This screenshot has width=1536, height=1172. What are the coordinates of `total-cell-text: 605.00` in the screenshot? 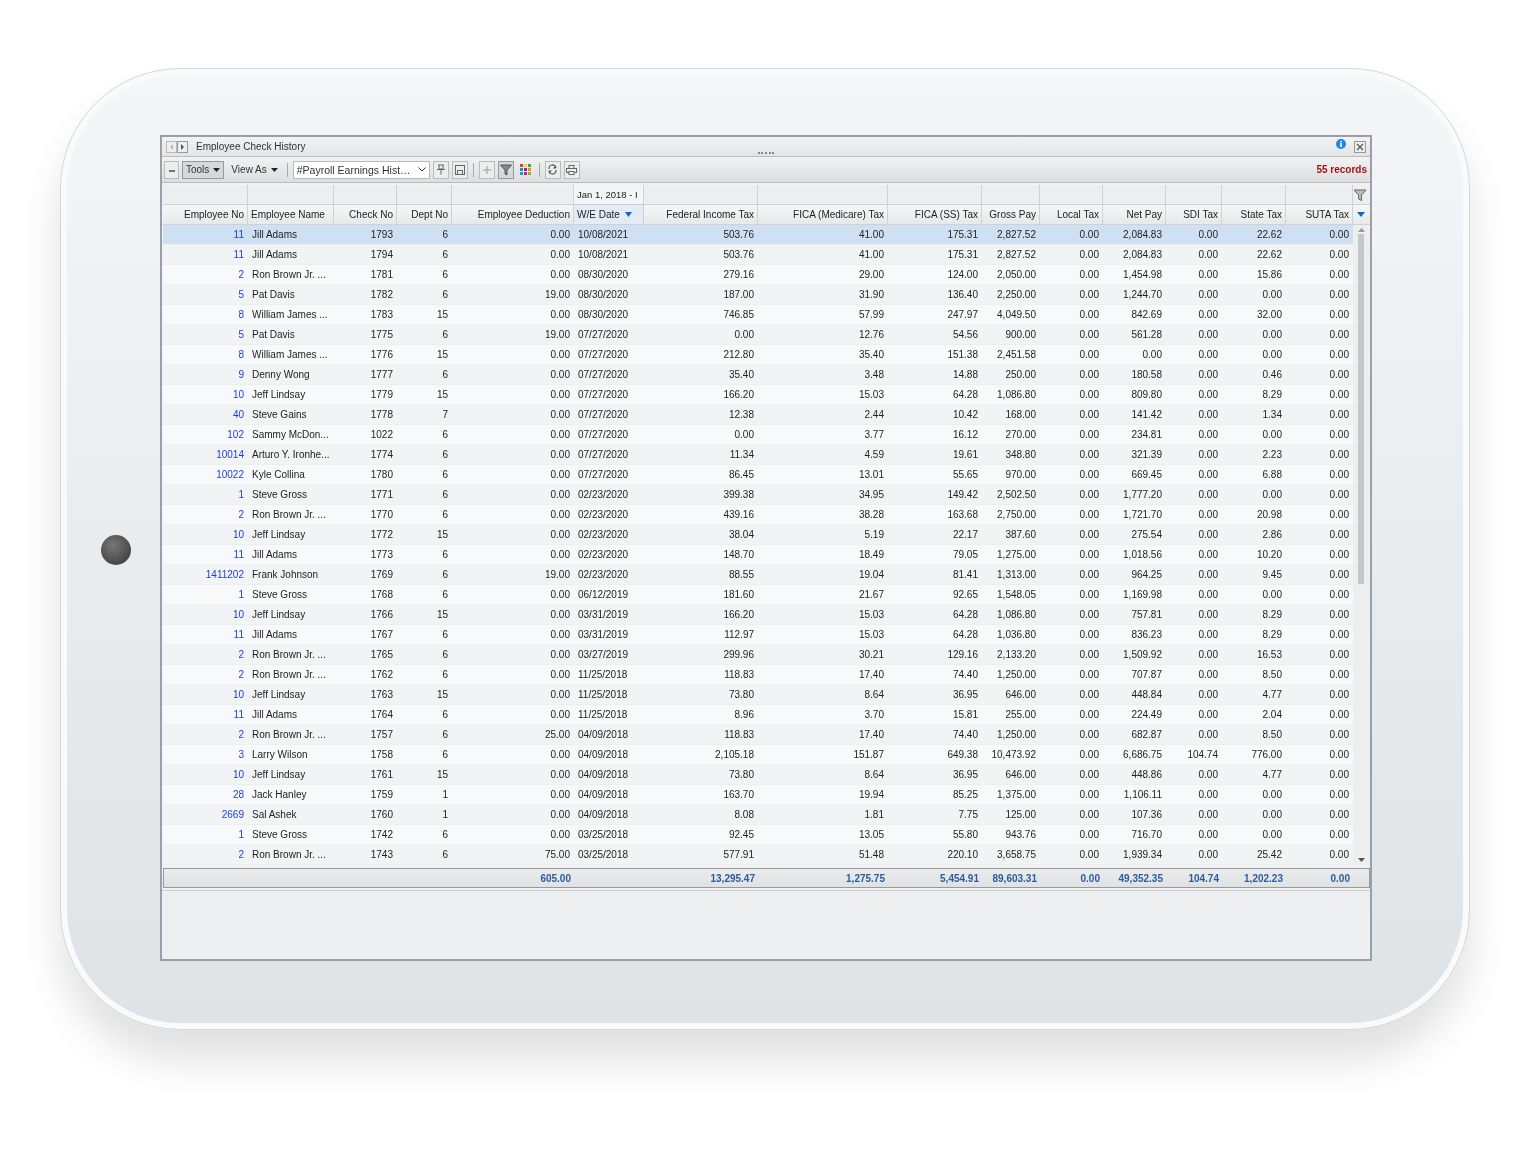 It's located at (555, 878).